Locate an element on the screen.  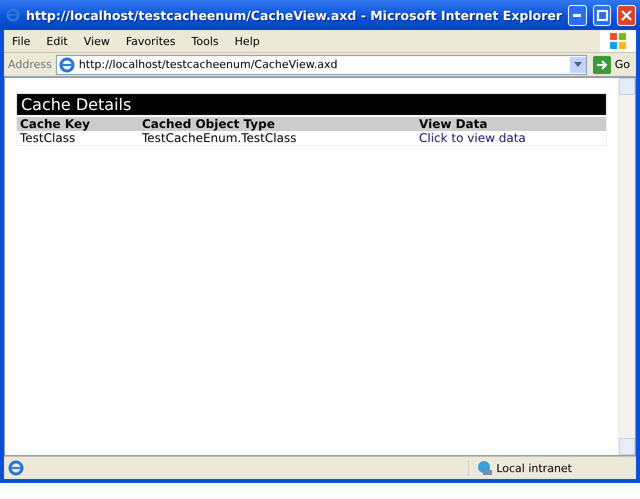
maximize-icon is located at coordinates (602, 15).